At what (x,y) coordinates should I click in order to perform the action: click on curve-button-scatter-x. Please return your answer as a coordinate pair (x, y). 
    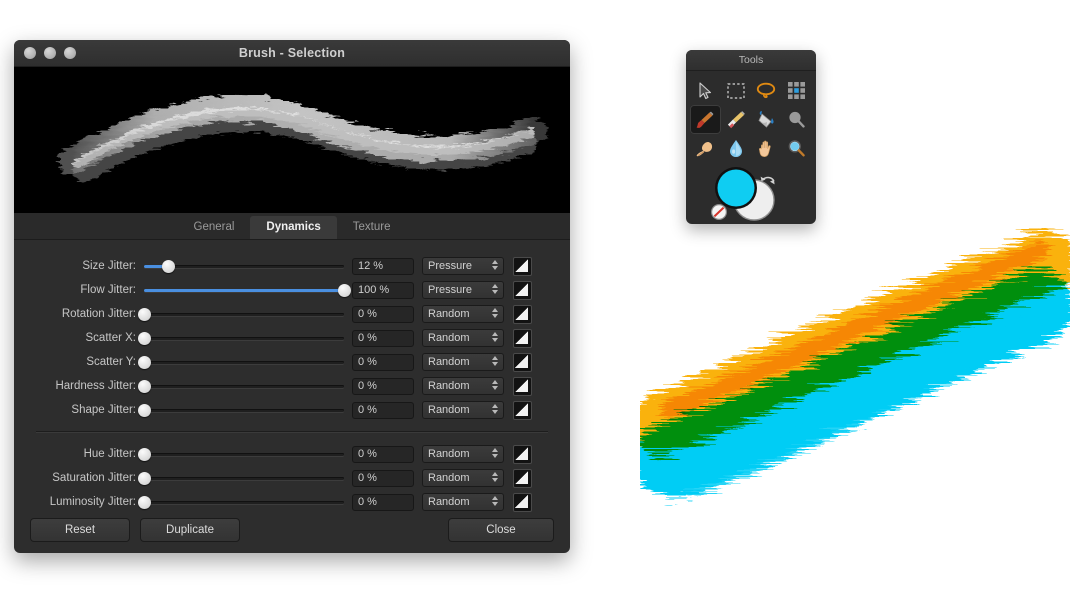
    Looking at the image, I should click on (522, 338).